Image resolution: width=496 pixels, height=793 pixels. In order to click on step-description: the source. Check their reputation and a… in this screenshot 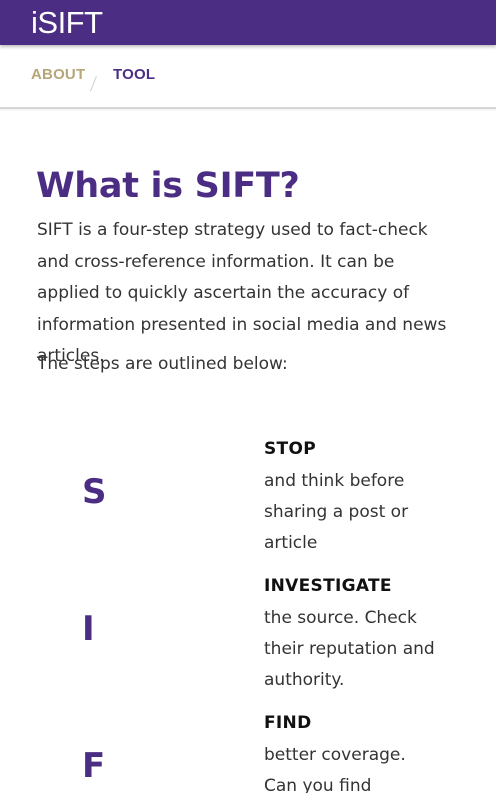, I will do `click(349, 649)`.